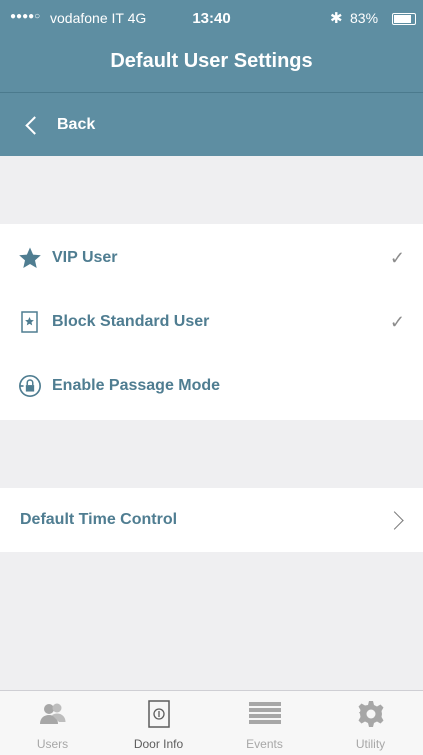  I want to click on tab-events: Events, so click(264, 723).